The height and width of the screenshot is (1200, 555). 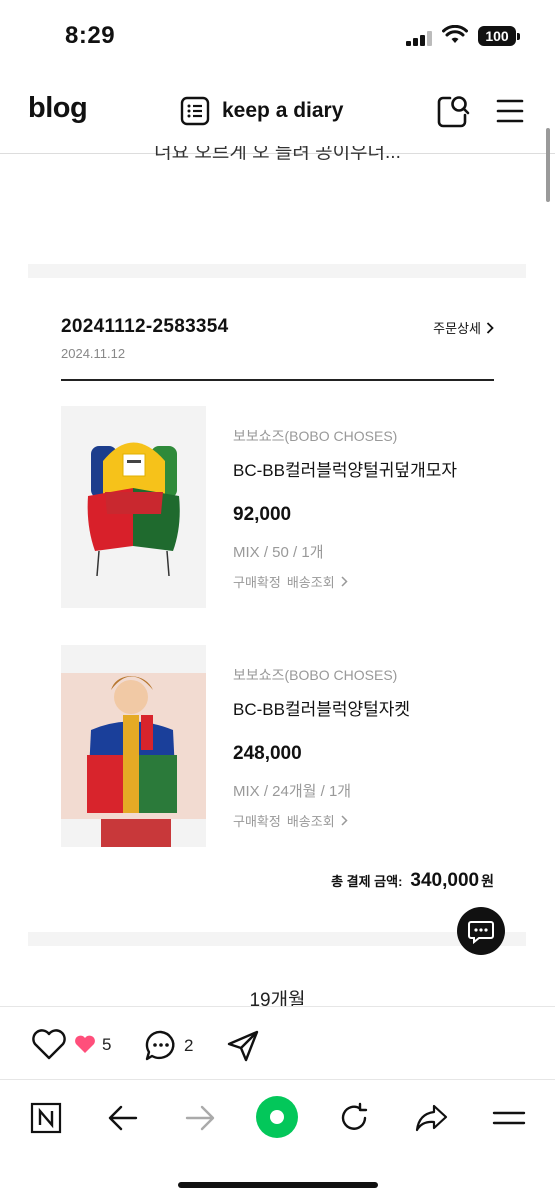 What do you see at coordinates (457, 328) in the screenshot?
I see `order-detail-label: 주문상세` at bounding box center [457, 328].